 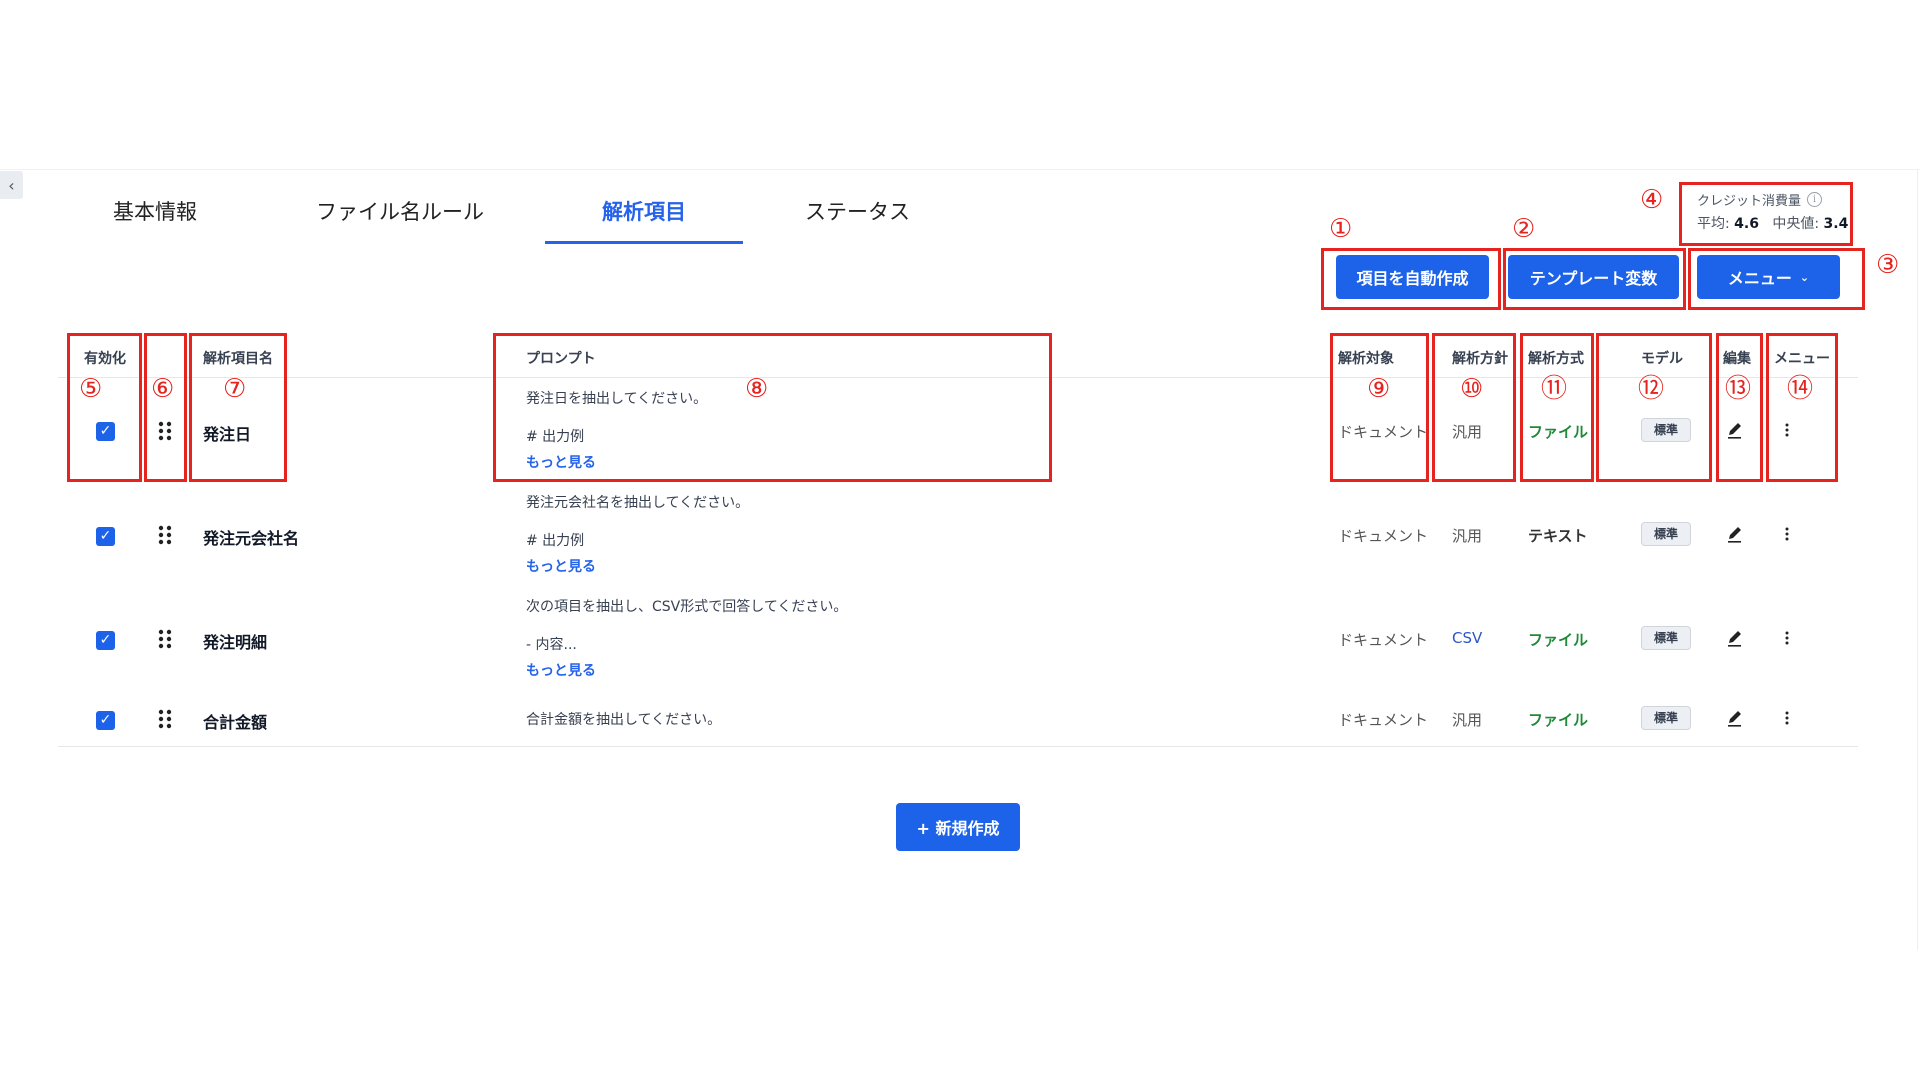 I want to click on annotation-number-5: ⑤, so click(x=91, y=389).